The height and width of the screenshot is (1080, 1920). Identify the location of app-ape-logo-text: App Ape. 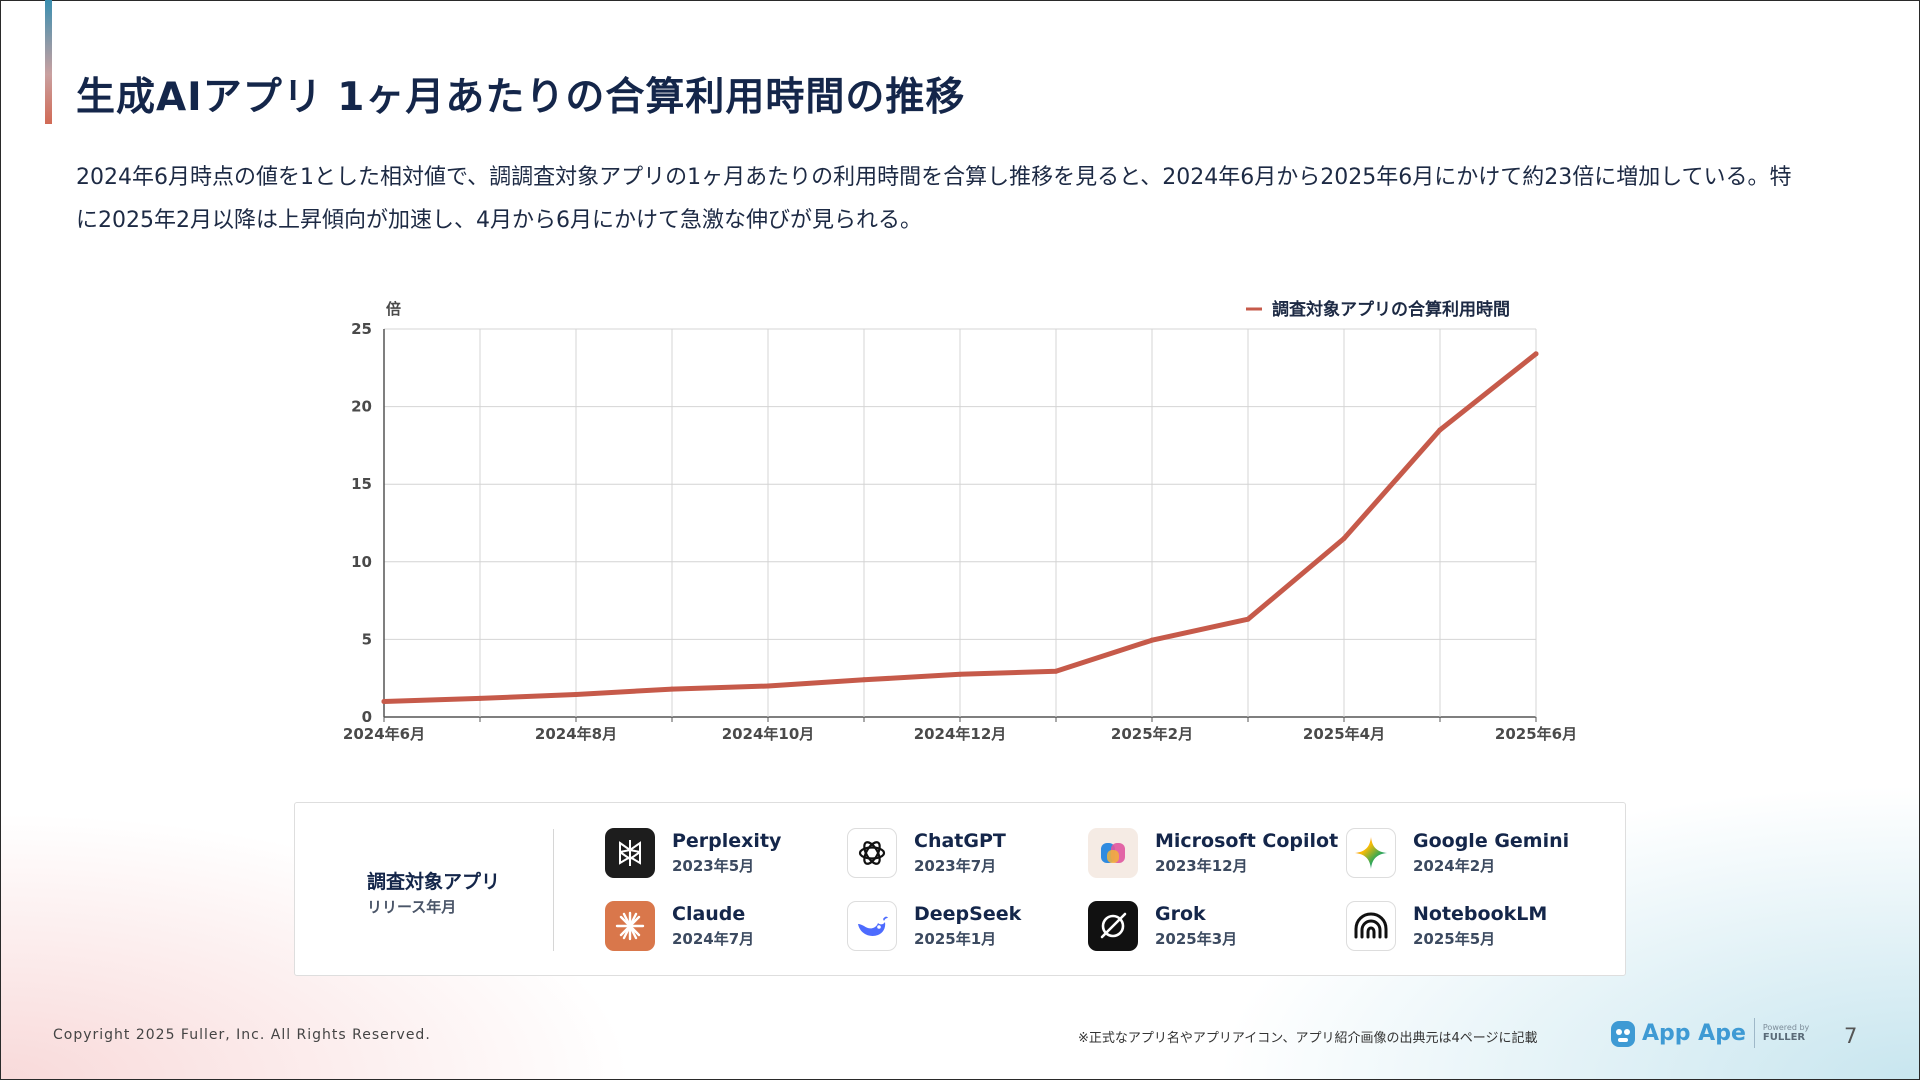
(1694, 1033).